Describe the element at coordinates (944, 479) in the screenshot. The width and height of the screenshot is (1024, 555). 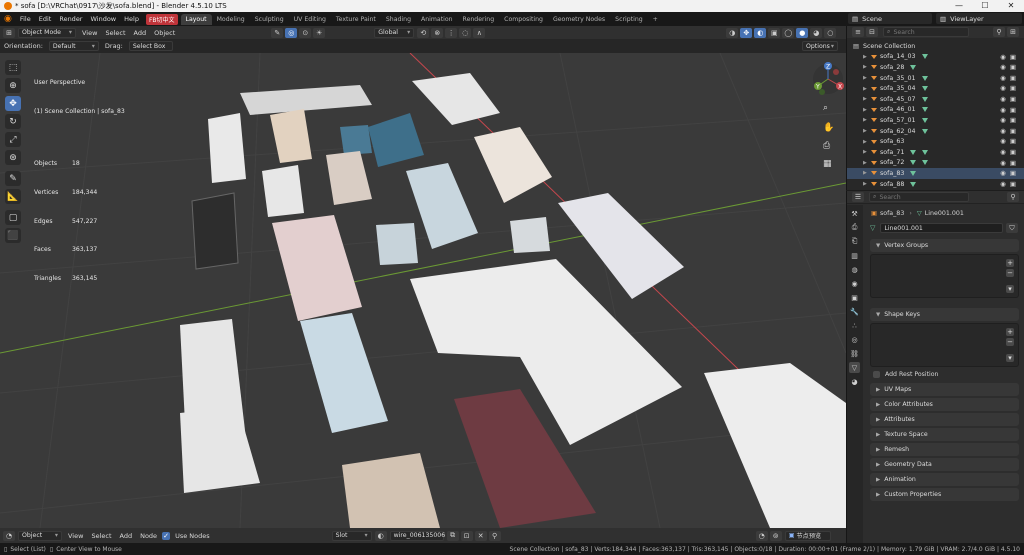
I see `panel-animation: ▶ Animation` at that location.